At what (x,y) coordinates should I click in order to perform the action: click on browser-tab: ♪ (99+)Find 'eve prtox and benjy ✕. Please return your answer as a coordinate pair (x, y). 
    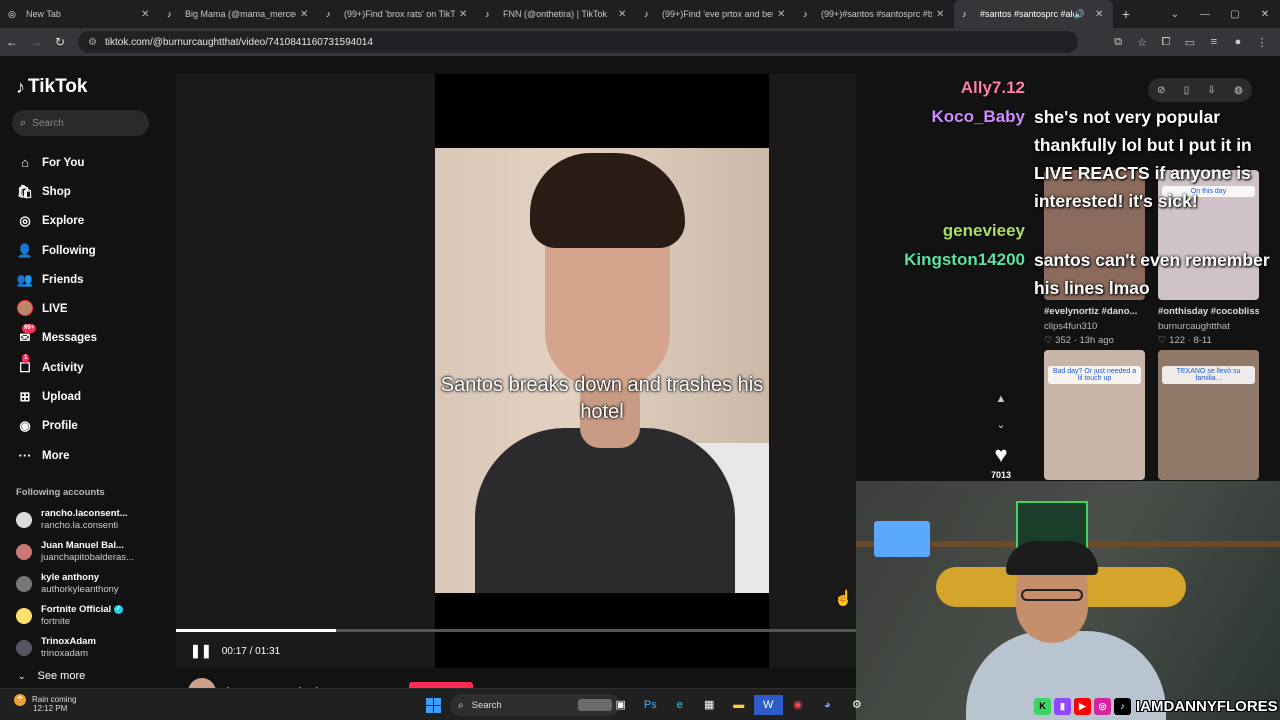
    Looking at the image, I should click on (715, 14).